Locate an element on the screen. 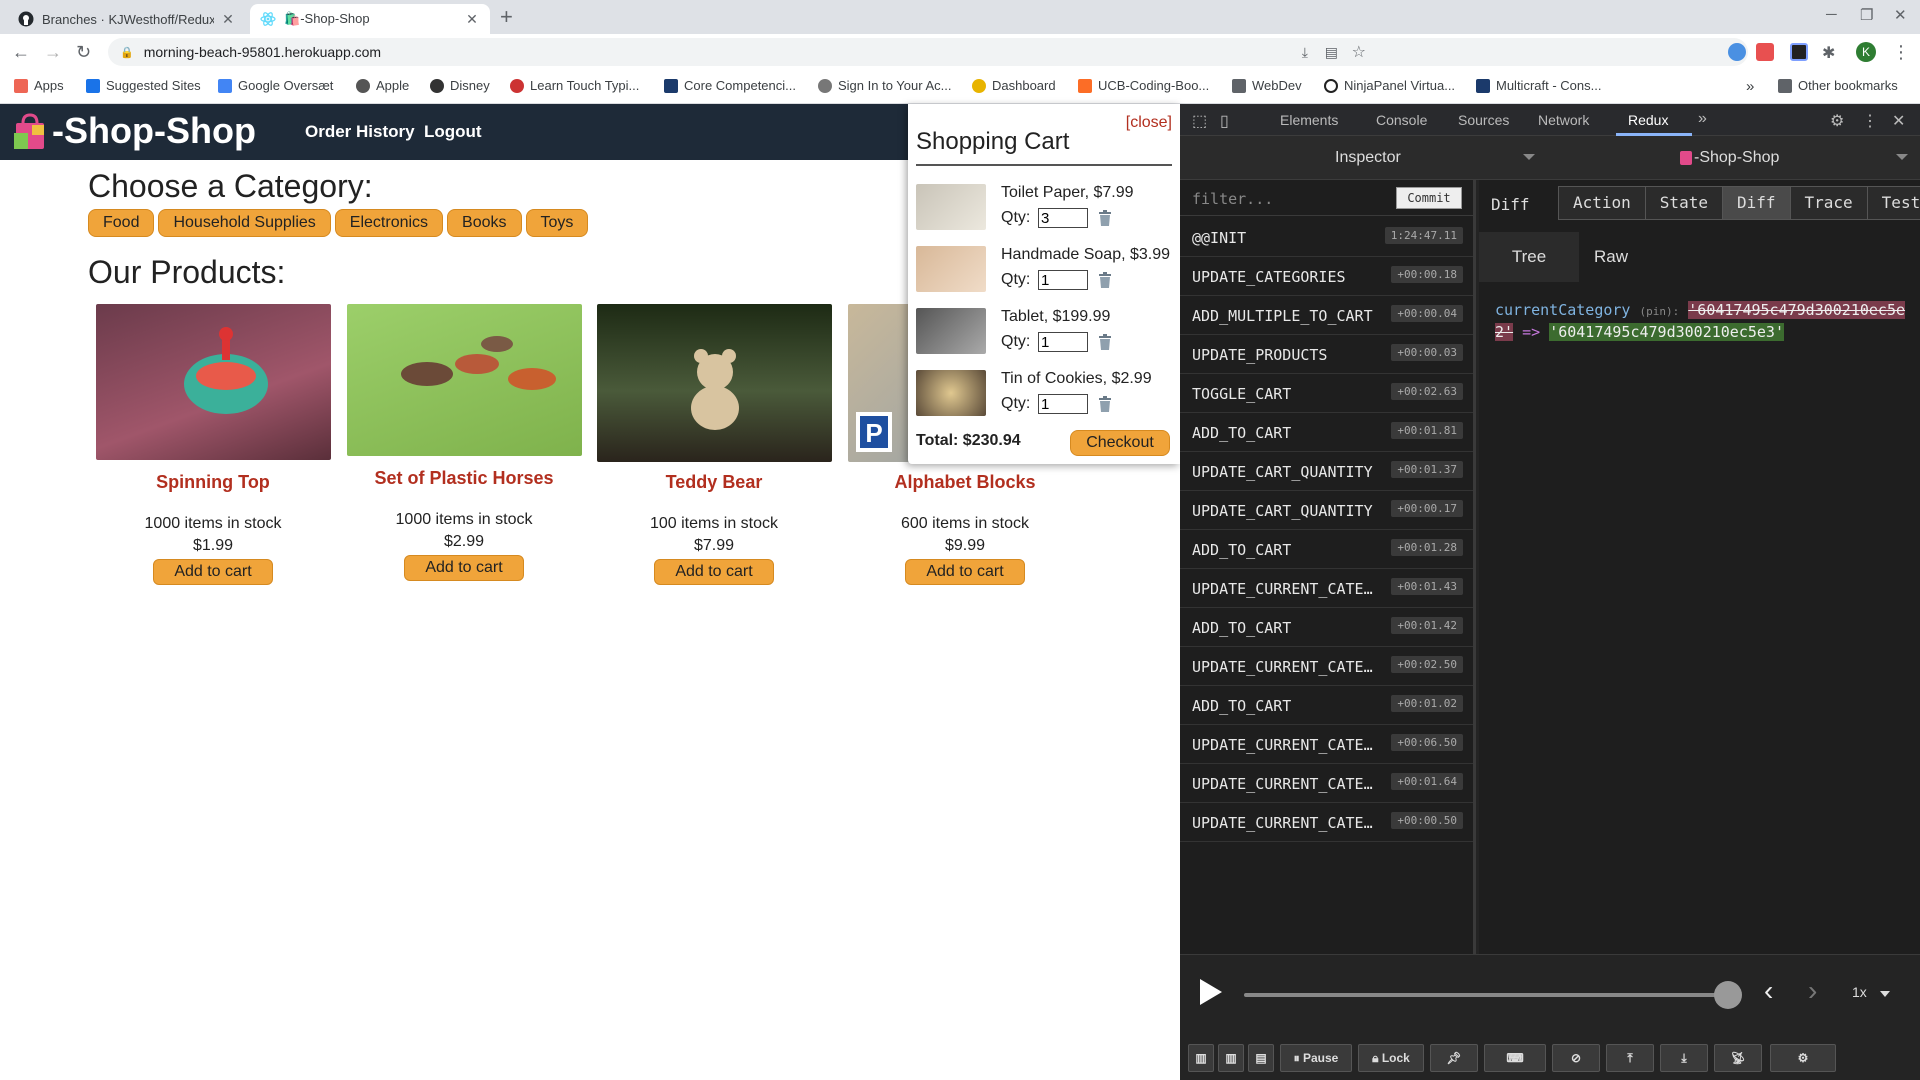 This screenshot has width=1920, height=1080. tab-diff: Diff is located at coordinates (1756, 203).